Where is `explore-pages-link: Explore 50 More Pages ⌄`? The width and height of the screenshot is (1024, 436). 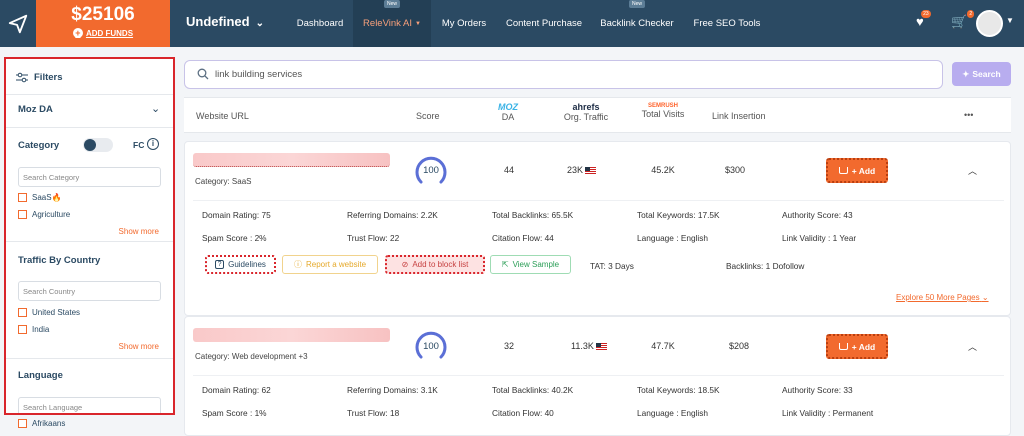 explore-pages-link: Explore 50 More Pages ⌄ is located at coordinates (942, 297).